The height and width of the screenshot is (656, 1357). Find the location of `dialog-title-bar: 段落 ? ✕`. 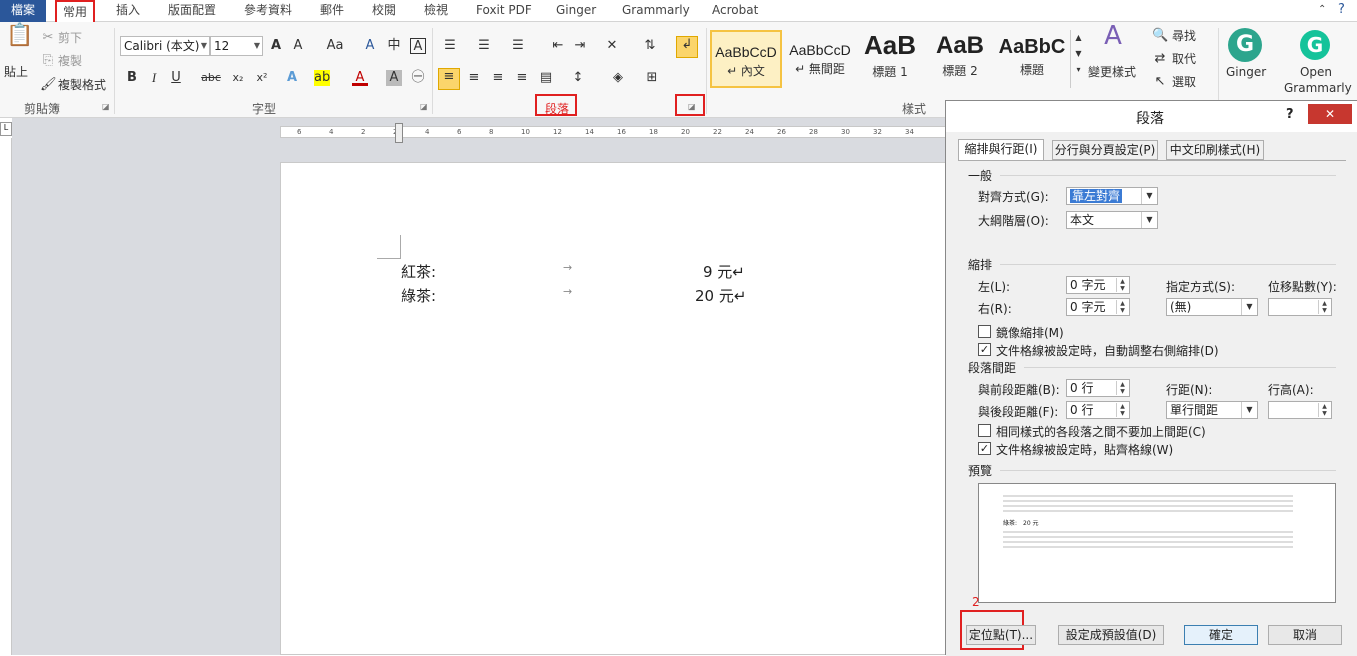

dialog-title-bar: 段落 ? ✕ is located at coordinates (1151, 116).